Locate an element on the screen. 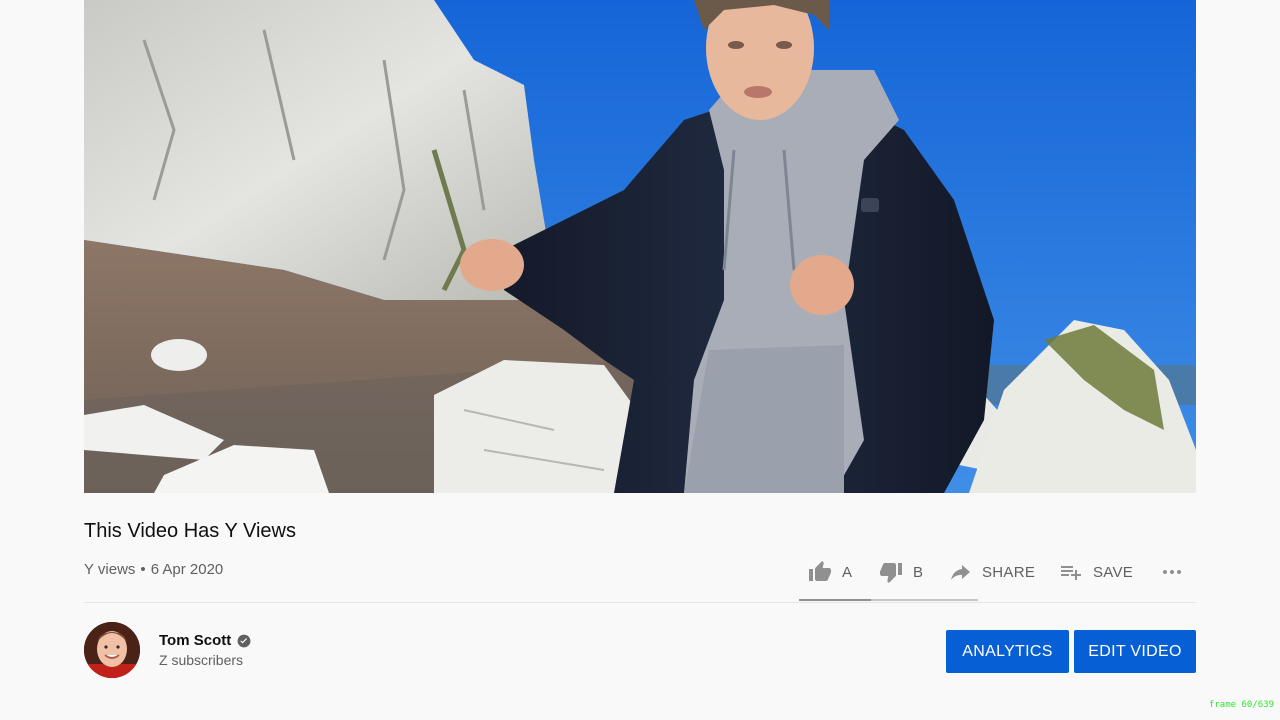 This screenshot has height=720, width=1280. edit-video-button: EDIT VIDEO is located at coordinates (1135, 651).